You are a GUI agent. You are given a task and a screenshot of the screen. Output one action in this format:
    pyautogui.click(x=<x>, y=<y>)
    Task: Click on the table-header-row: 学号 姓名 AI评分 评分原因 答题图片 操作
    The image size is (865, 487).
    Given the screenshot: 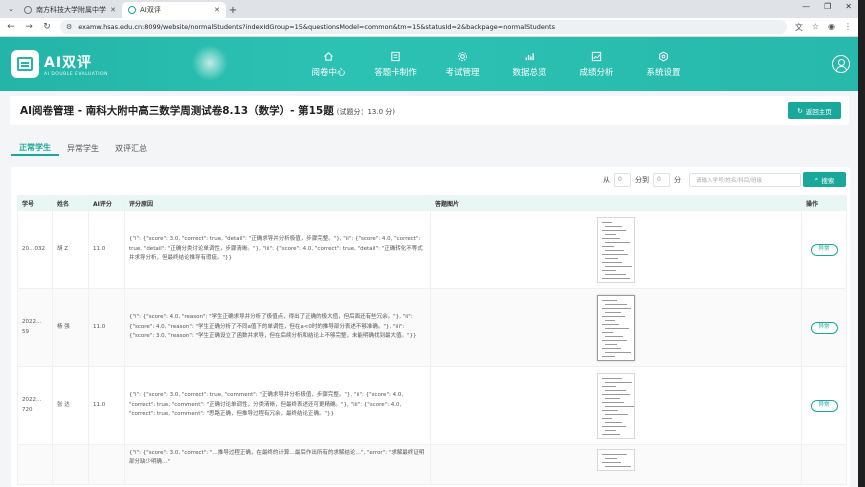 What is the action you would take?
    pyautogui.click(x=432, y=203)
    